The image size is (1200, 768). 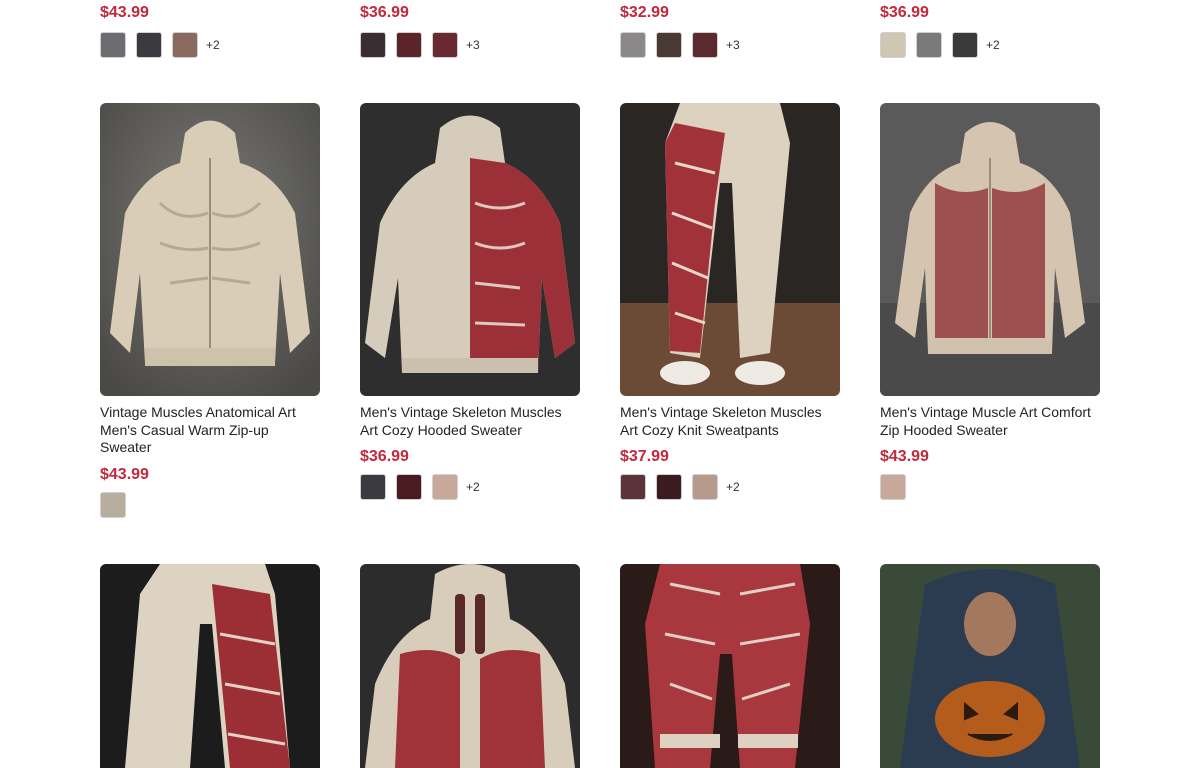 What do you see at coordinates (470, 29) in the screenshot?
I see `product-card: $36.99 +3` at bounding box center [470, 29].